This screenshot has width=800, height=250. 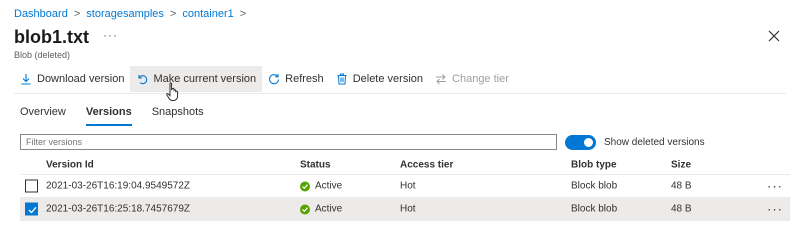 I want to click on page-subtitle: Blob (deleted), so click(x=42, y=55).